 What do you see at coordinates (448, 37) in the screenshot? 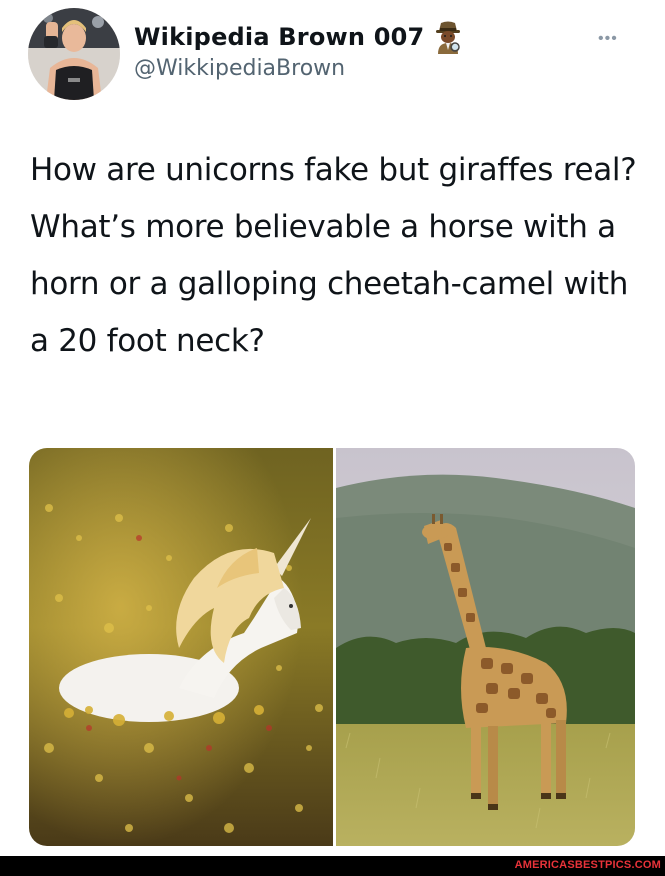
I see `detective-emoji-icon` at bounding box center [448, 37].